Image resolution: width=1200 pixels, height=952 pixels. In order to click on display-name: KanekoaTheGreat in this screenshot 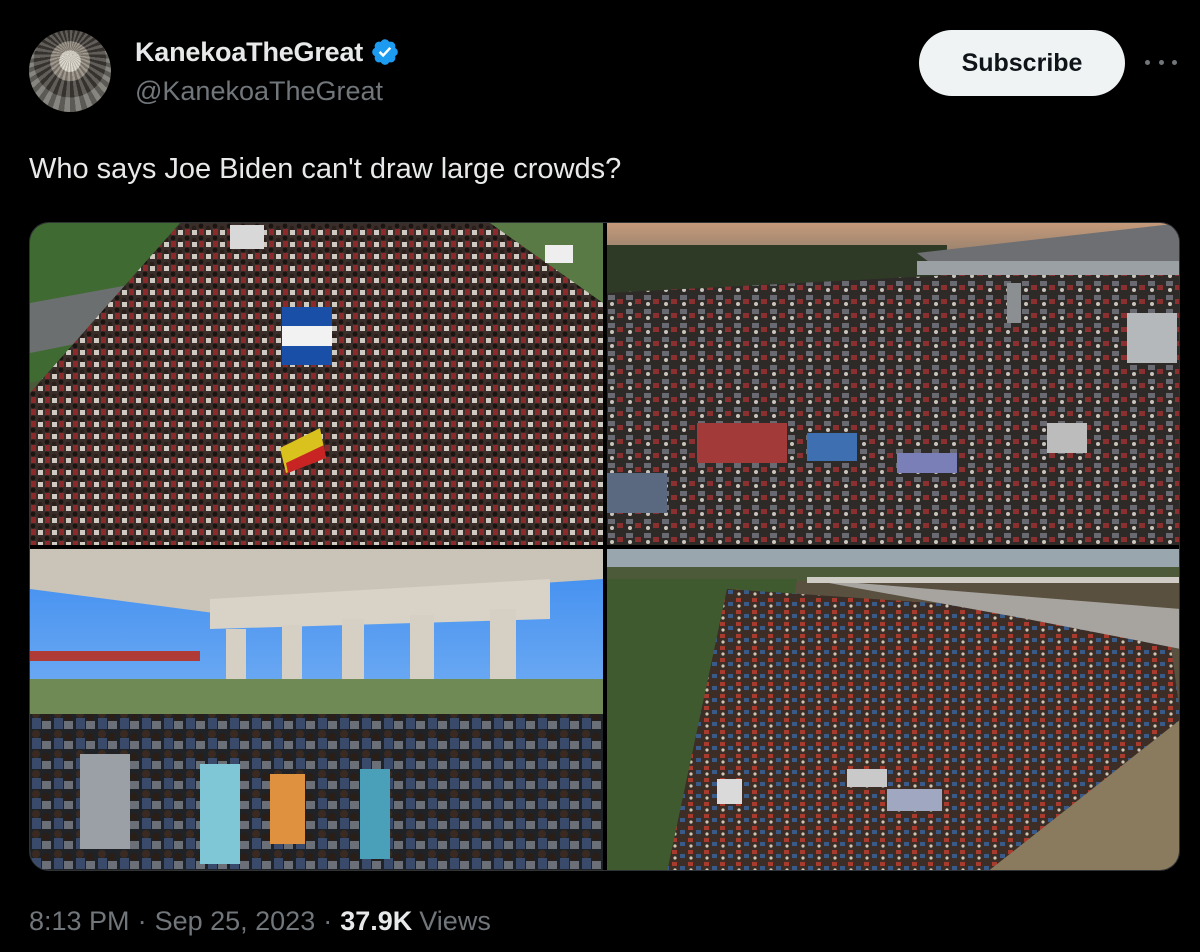, I will do `click(249, 52)`.